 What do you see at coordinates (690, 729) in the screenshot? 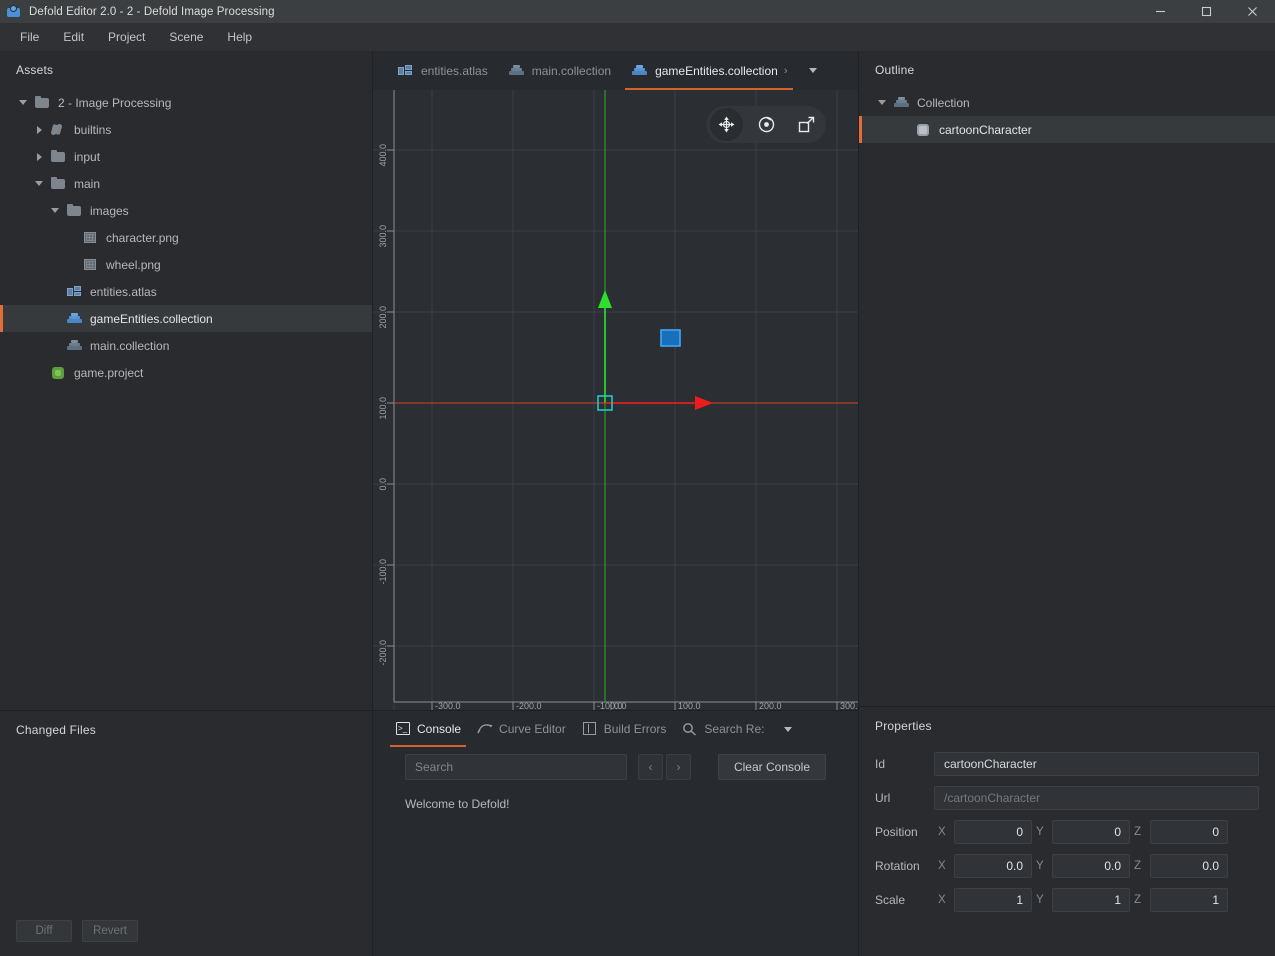
I see `search-icon` at bounding box center [690, 729].